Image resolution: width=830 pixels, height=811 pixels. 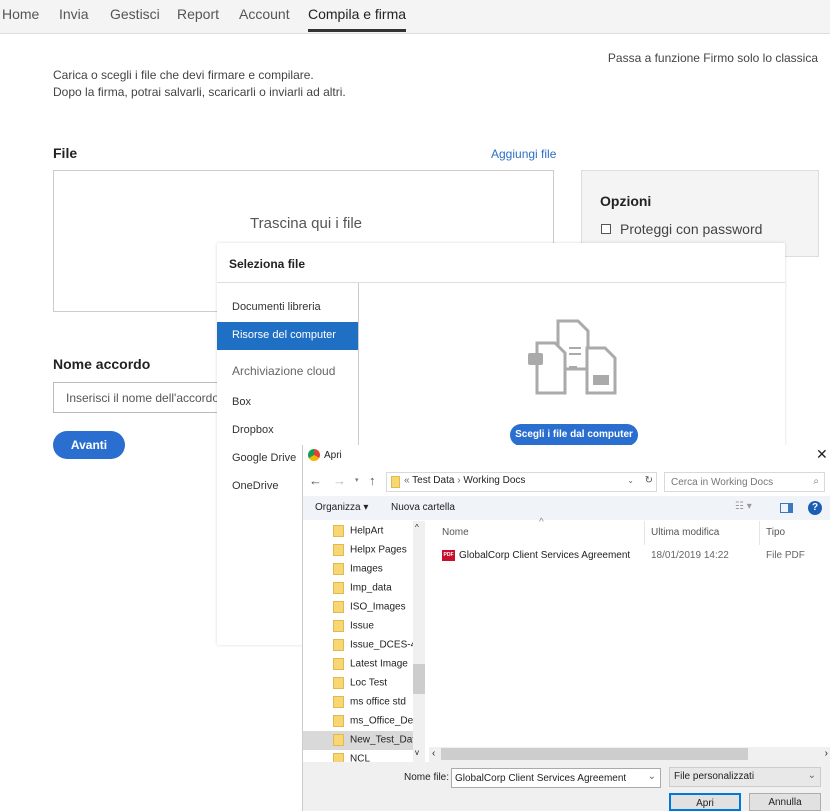 What do you see at coordinates (358, 607) in the screenshot?
I see `folder-item: ISO_Images` at bounding box center [358, 607].